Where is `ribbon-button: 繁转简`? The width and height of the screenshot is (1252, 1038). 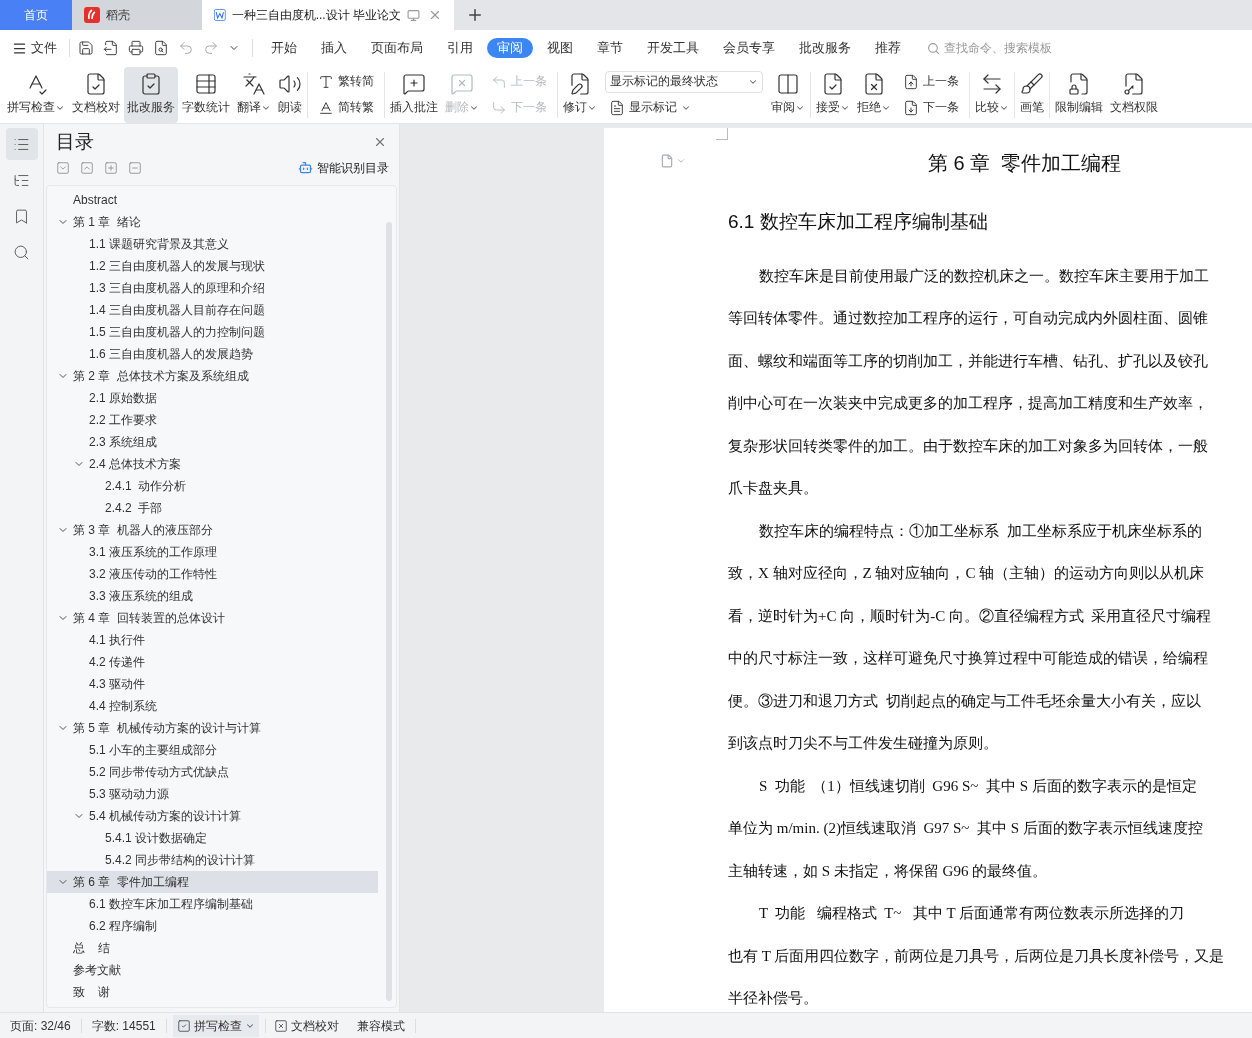
ribbon-button: 繁转简 is located at coordinates (346, 81).